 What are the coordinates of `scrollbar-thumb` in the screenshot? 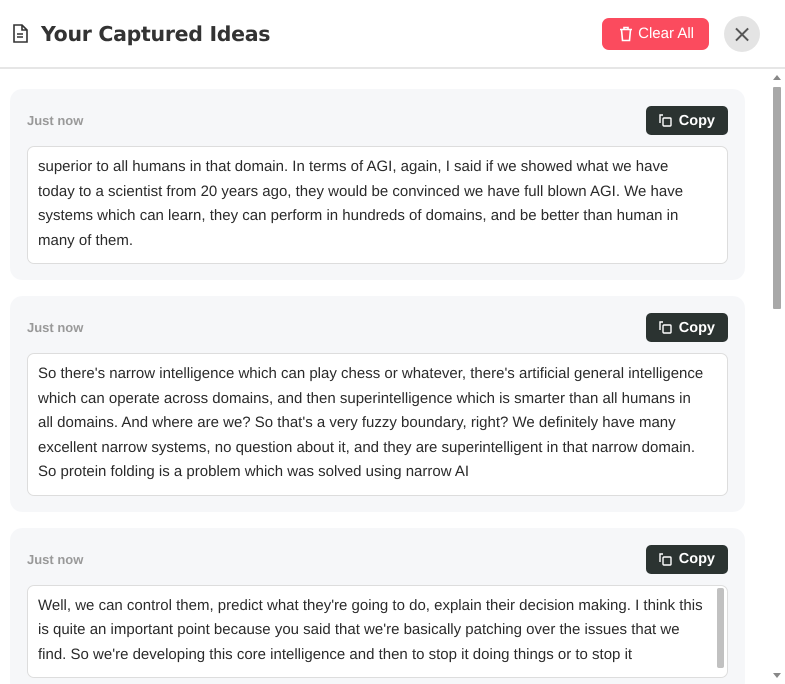 It's located at (720, 628).